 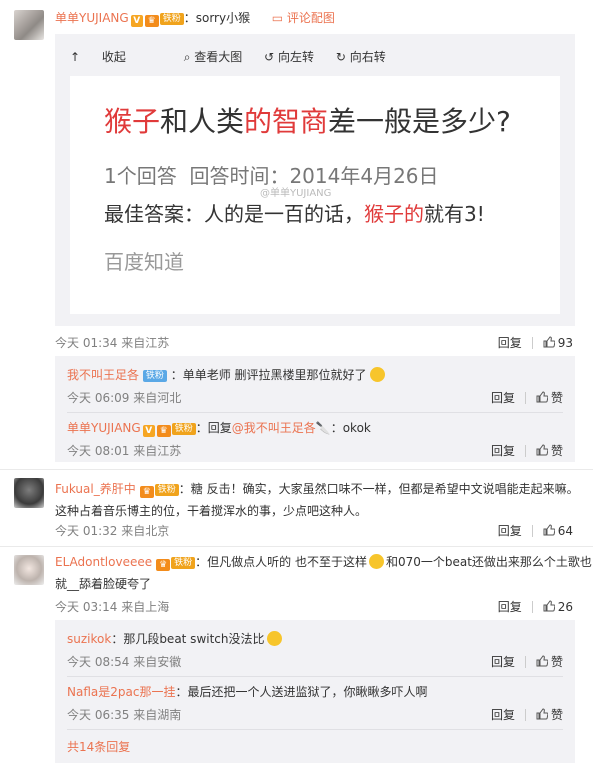 What do you see at coordinates (558, 531) in the screenshot?
I see `like-button: 64` at bounding box center [558, 531].